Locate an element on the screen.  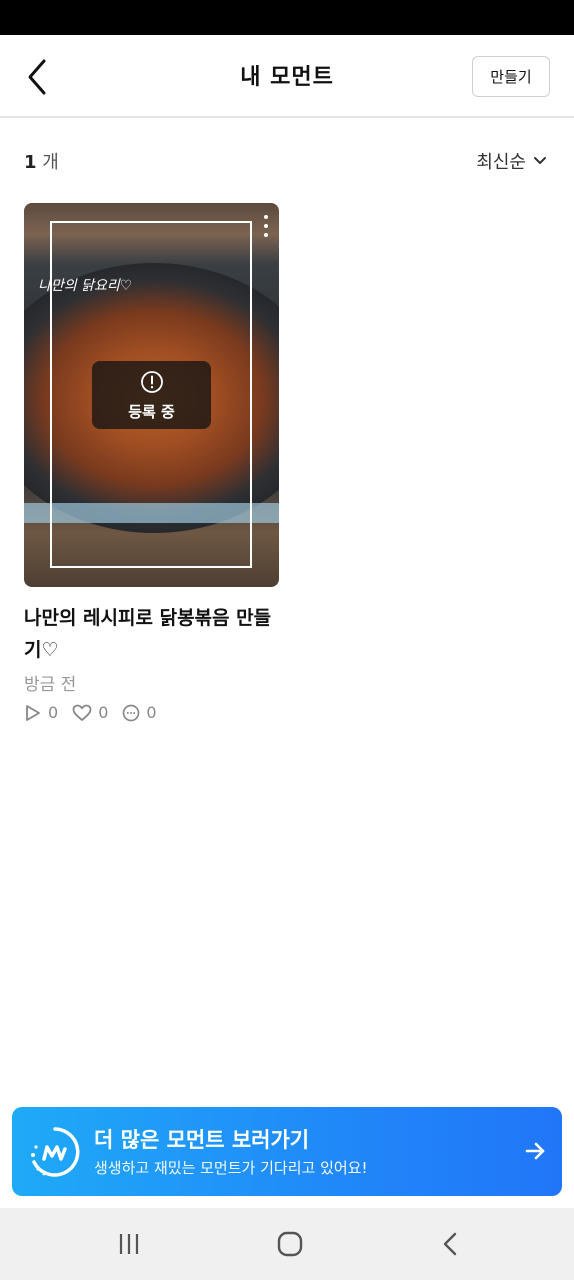
chevron-down-icon is located at coordinates (540, 160).